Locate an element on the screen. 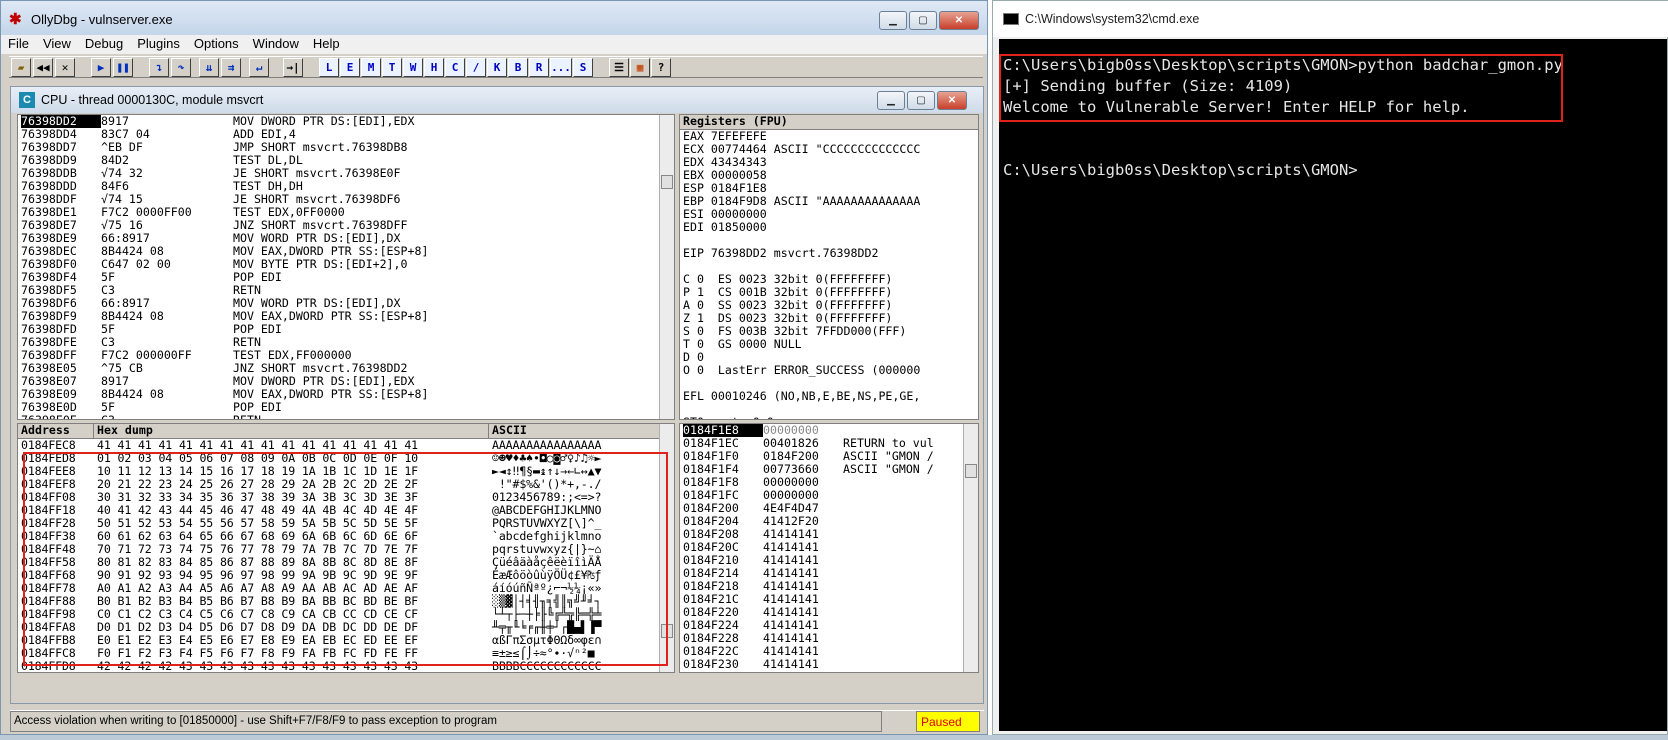  menu-file: File is located at coordinates (18, 43).